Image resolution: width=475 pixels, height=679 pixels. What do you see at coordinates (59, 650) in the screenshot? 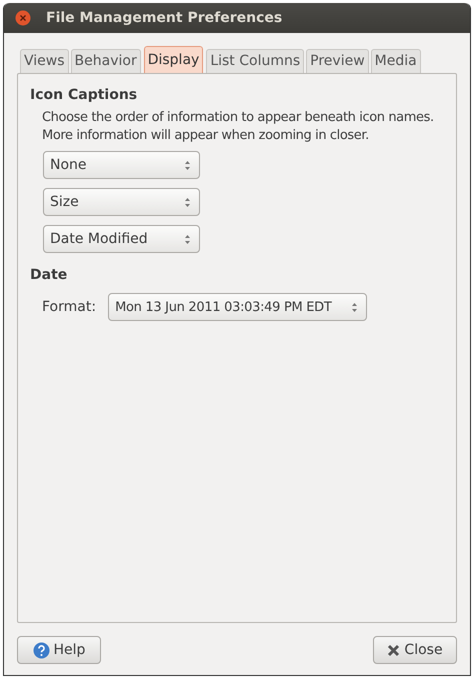
I see `help-button: Help` at bounding box center [59, 650].